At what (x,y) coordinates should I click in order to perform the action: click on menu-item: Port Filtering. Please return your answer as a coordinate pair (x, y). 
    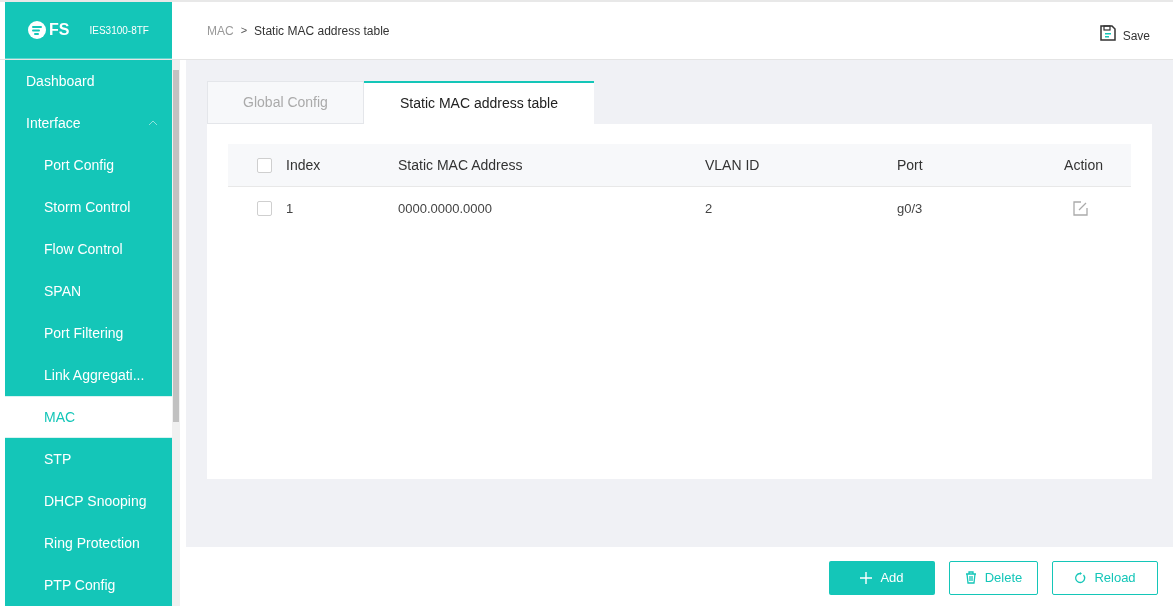
    Looking at the image, I should click on (88, 333).